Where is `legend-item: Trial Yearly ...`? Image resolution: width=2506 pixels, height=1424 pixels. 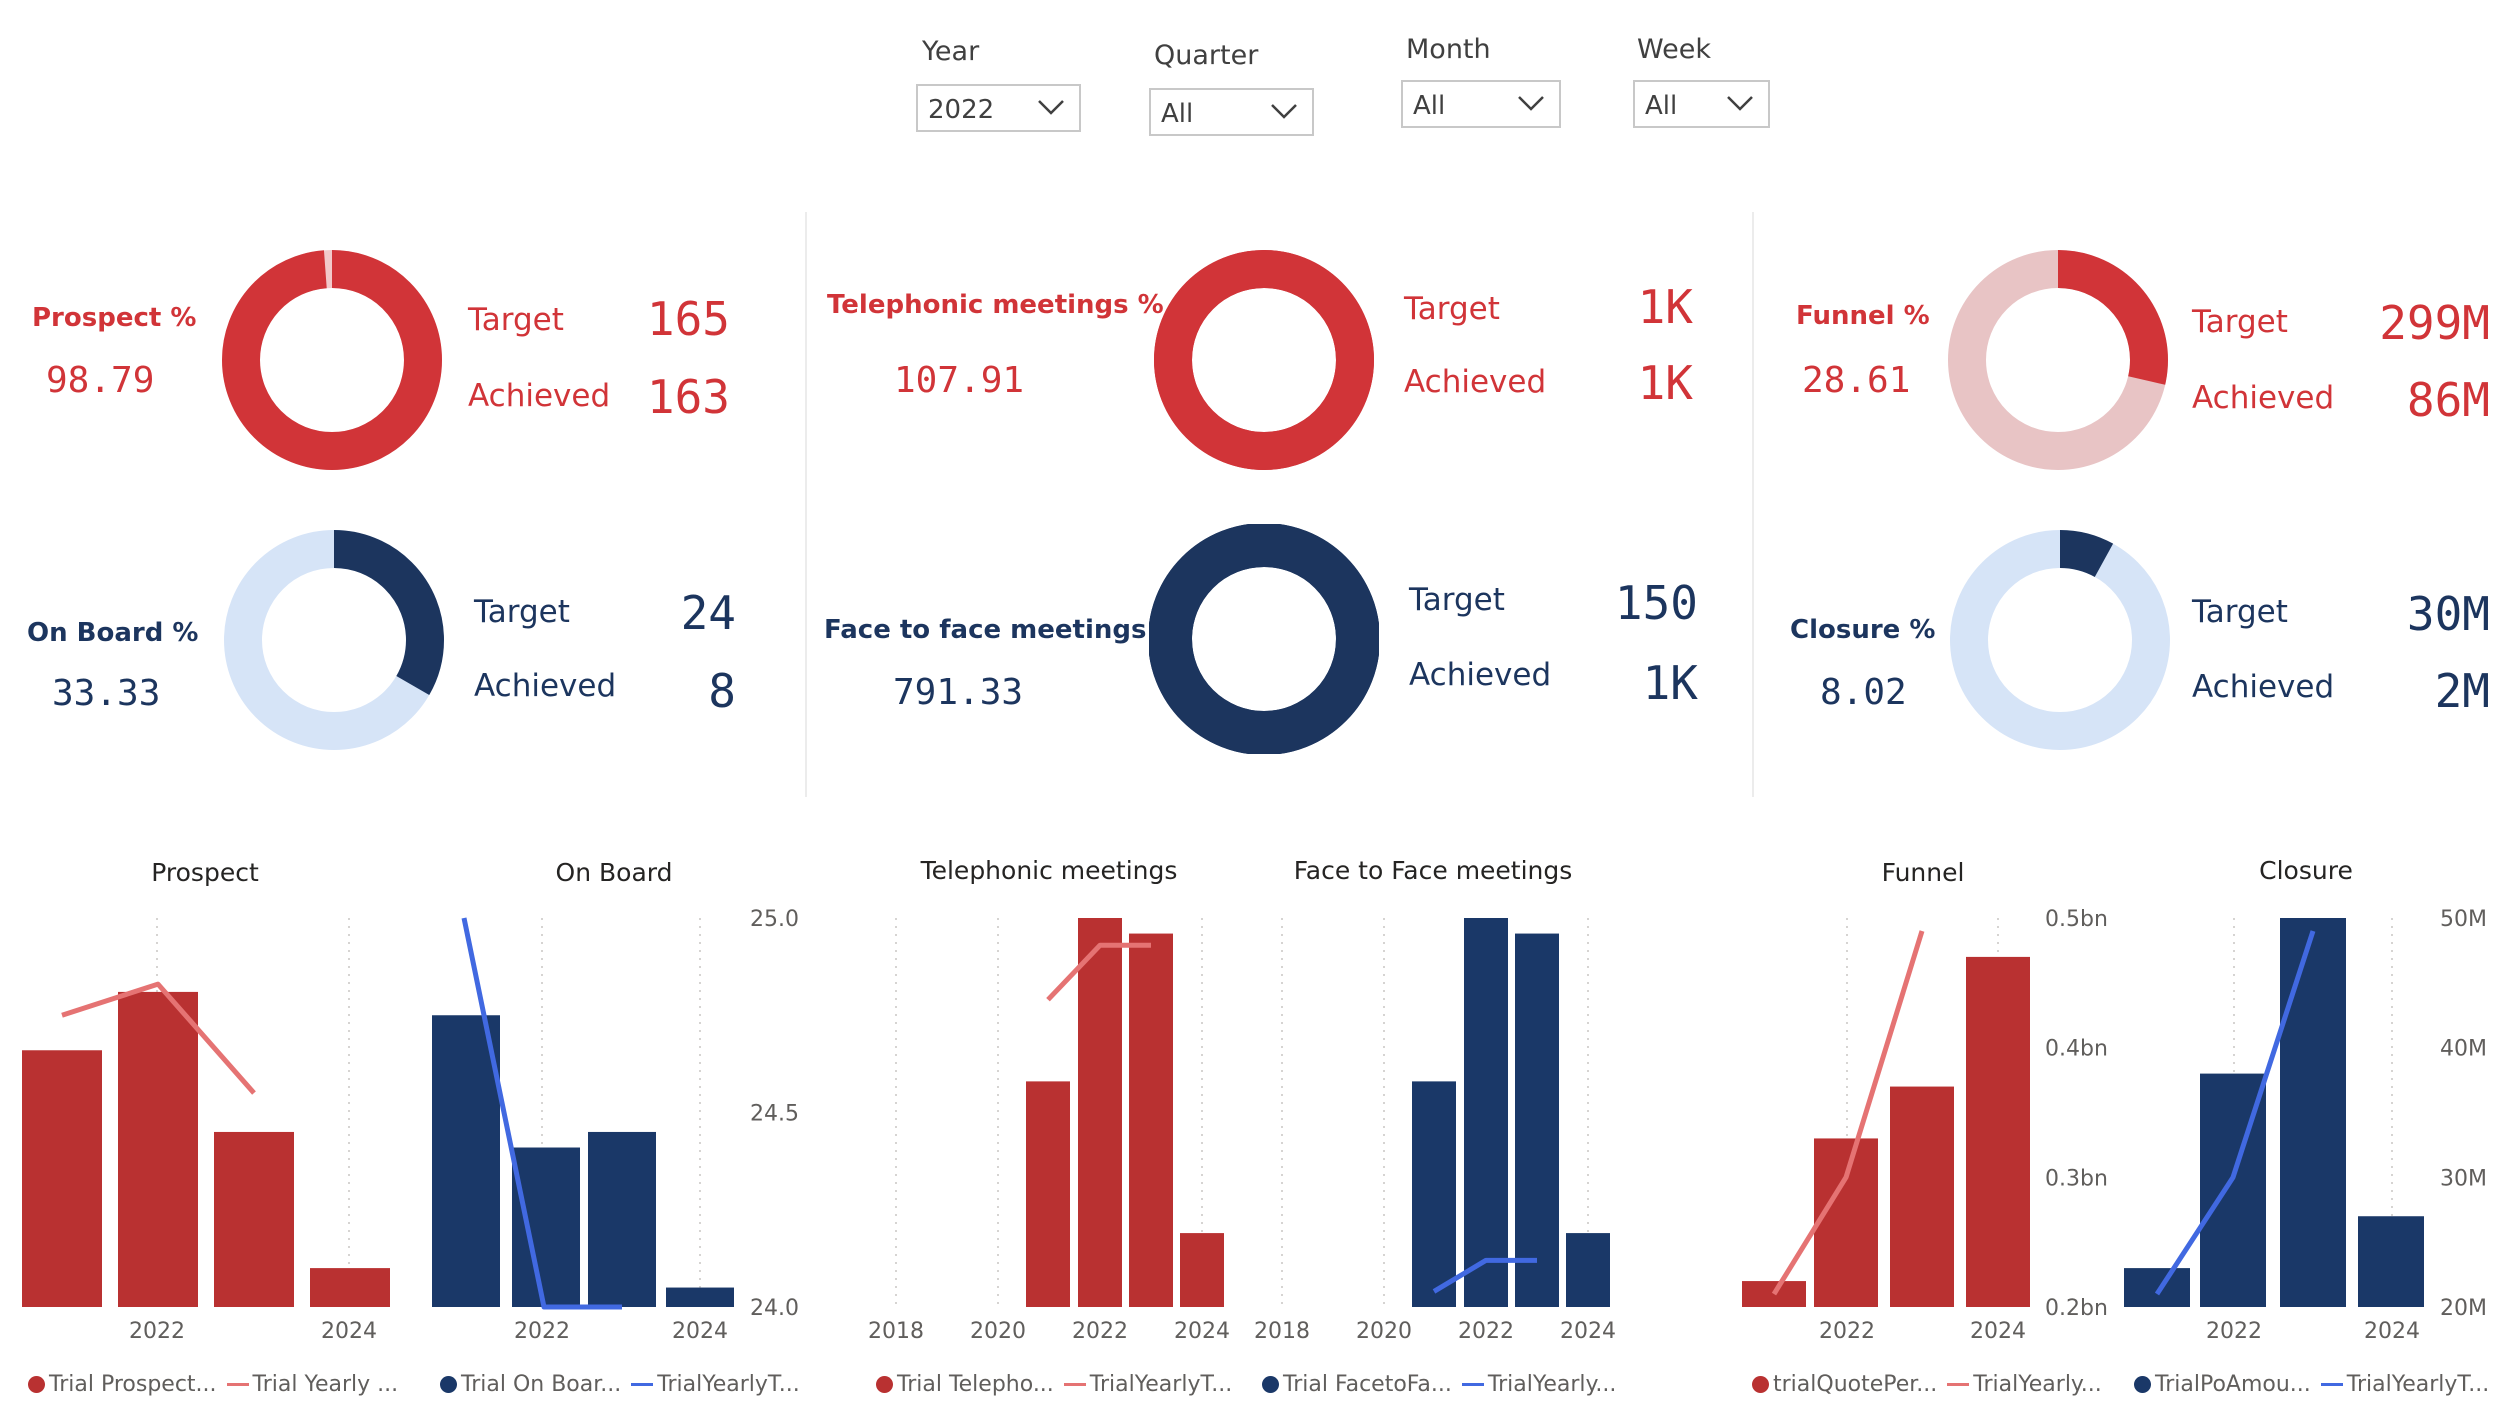 legend-item: Trial Yearly ... is located at coordinates (325, 1384).